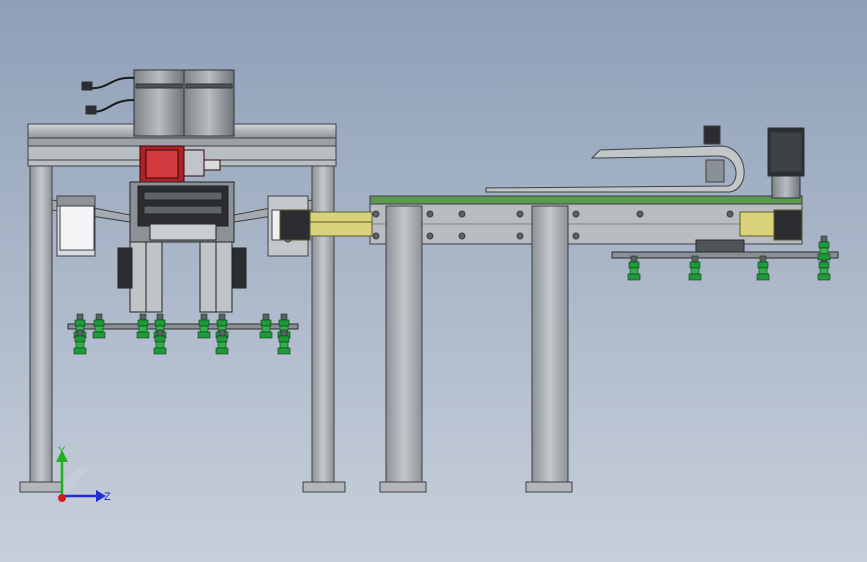 The image size is (867, 562). I want to click on triad-z-label: Z, so click(107, 497).